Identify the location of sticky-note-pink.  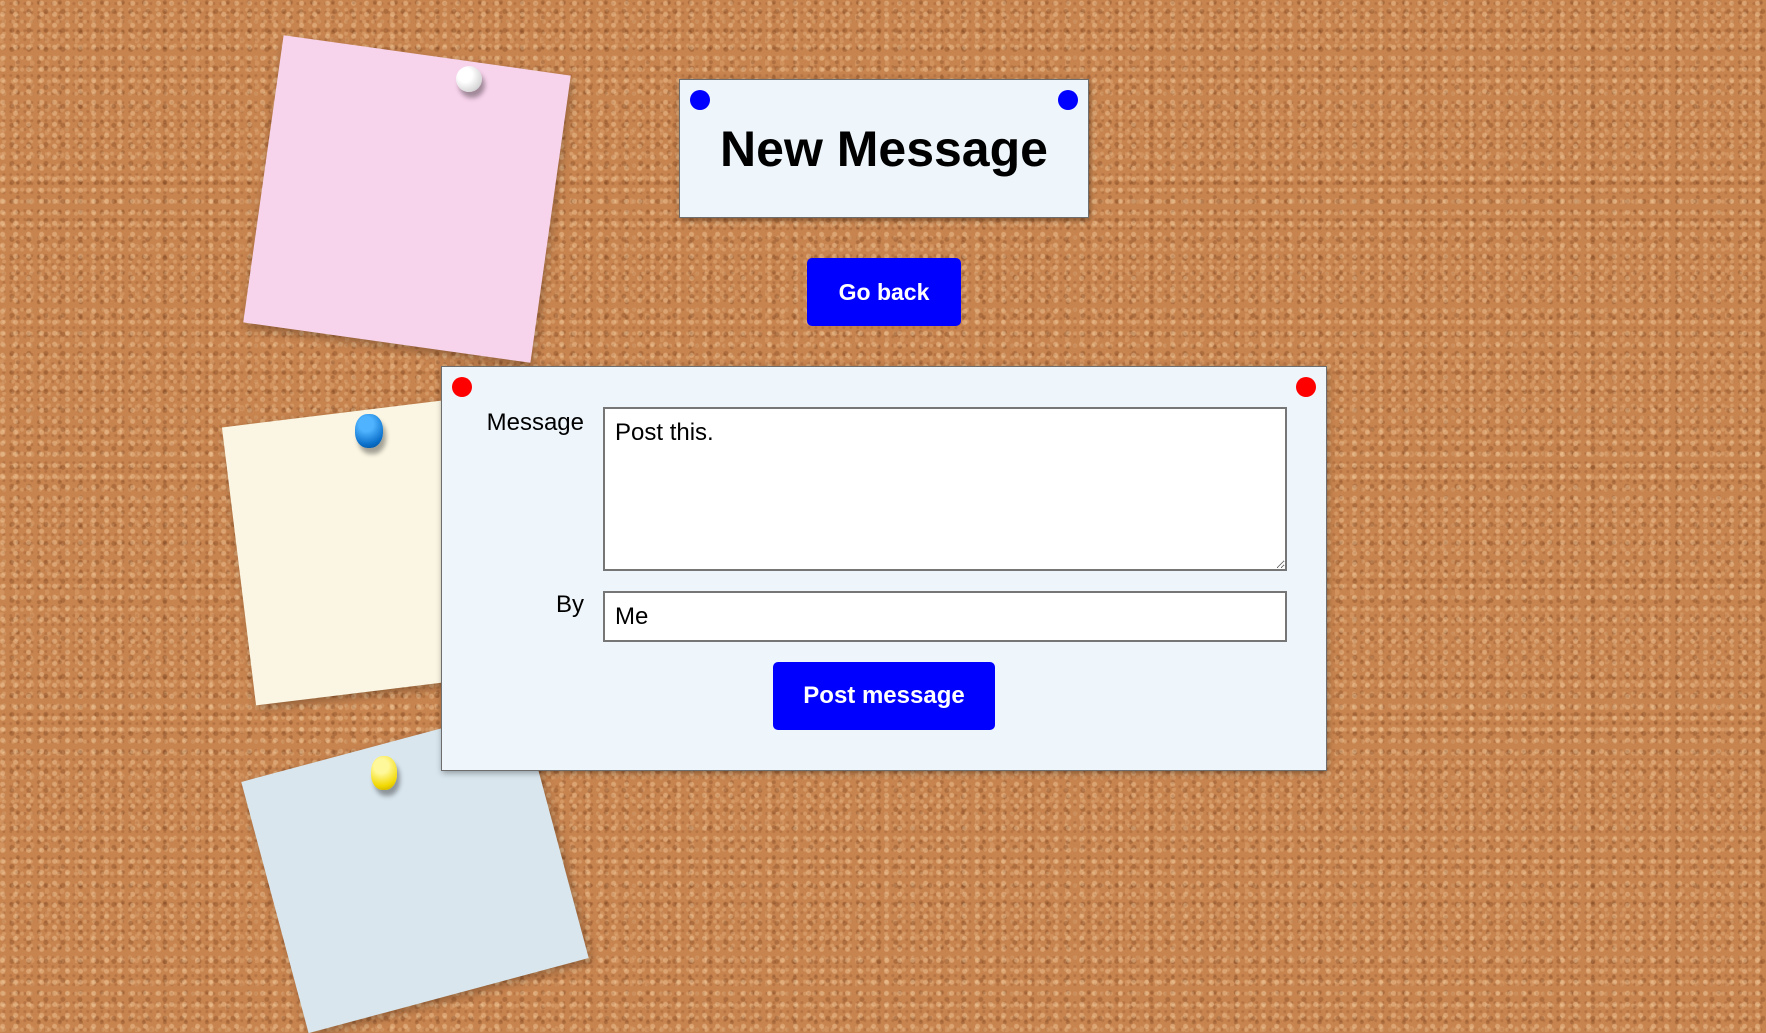
(407, 199).